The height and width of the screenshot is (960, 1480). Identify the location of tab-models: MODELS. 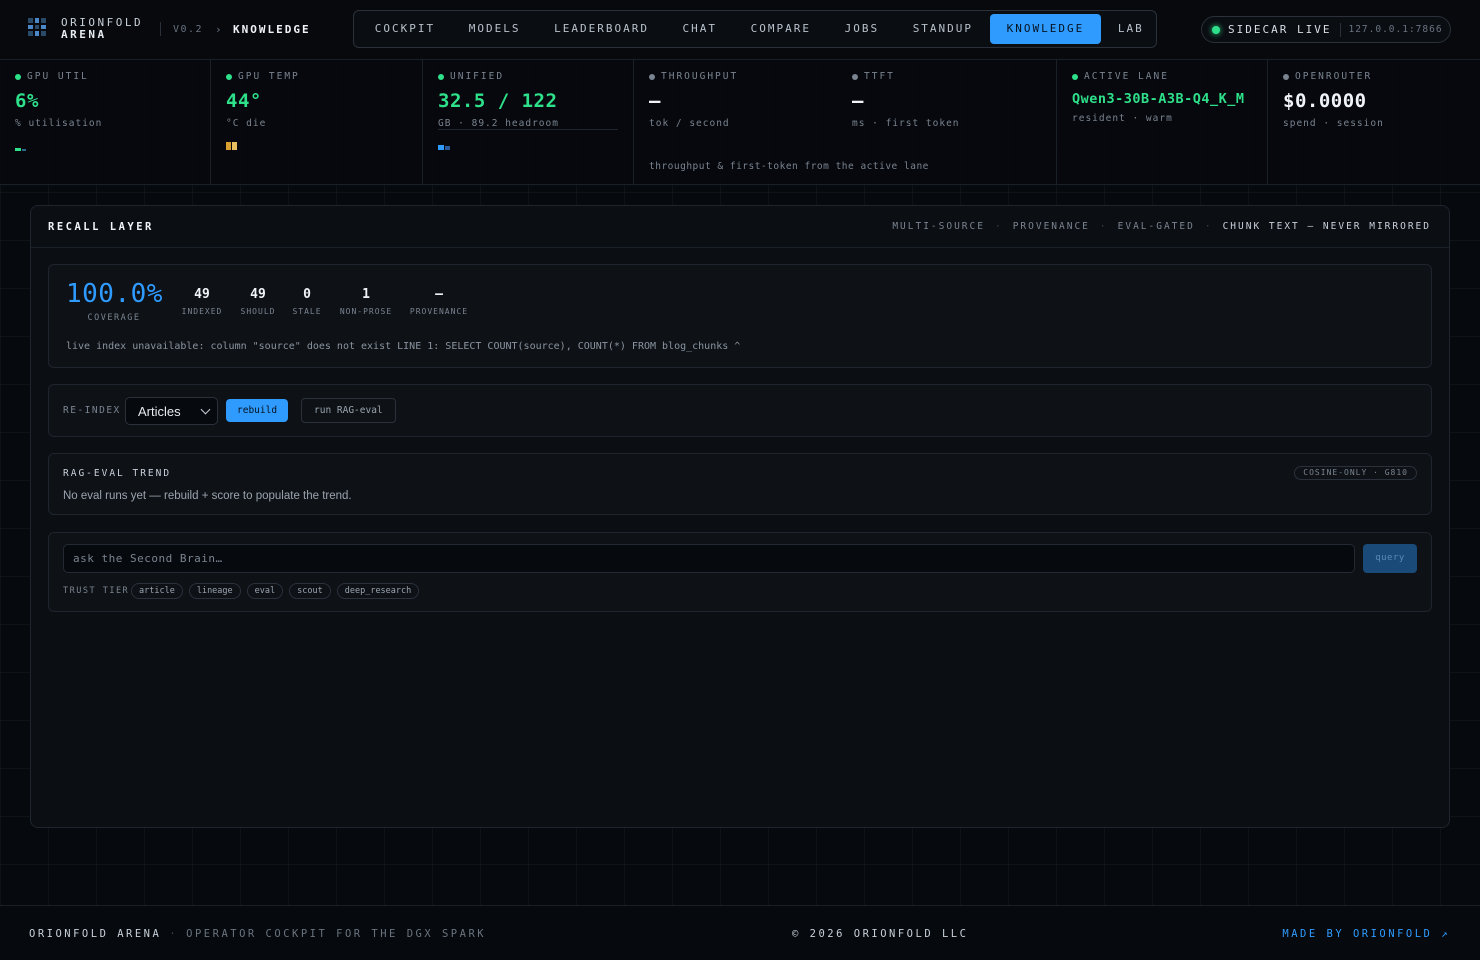
(494, 29).